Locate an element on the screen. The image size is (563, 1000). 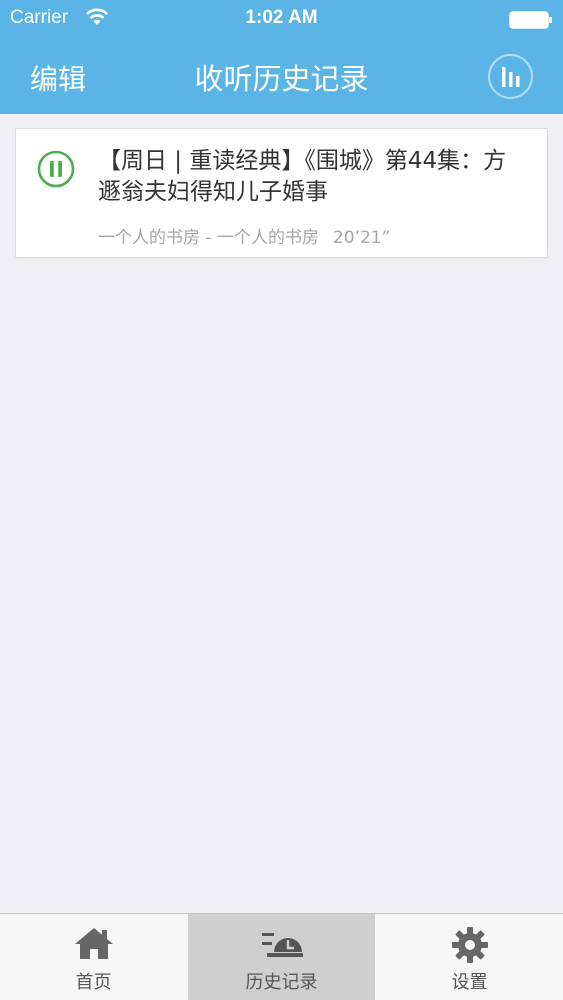
episode-source: 一个人的书房 - 一个人的书房 is located at coordinates (208, 238).